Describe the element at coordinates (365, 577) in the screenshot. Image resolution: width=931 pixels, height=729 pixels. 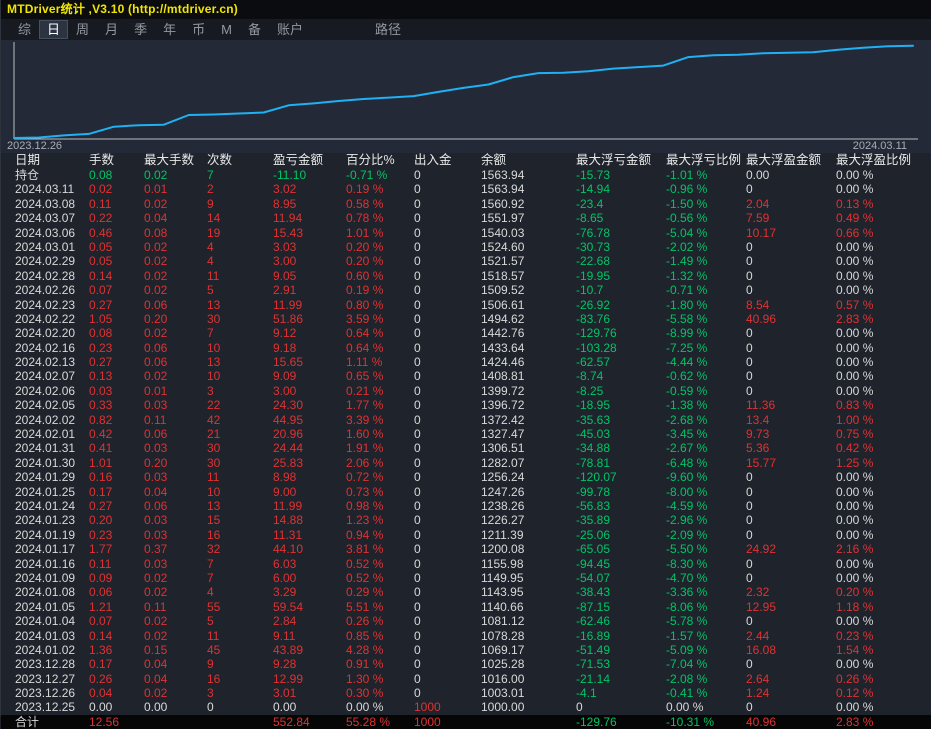
I see `cell-pct: 0.52 %` at that location.